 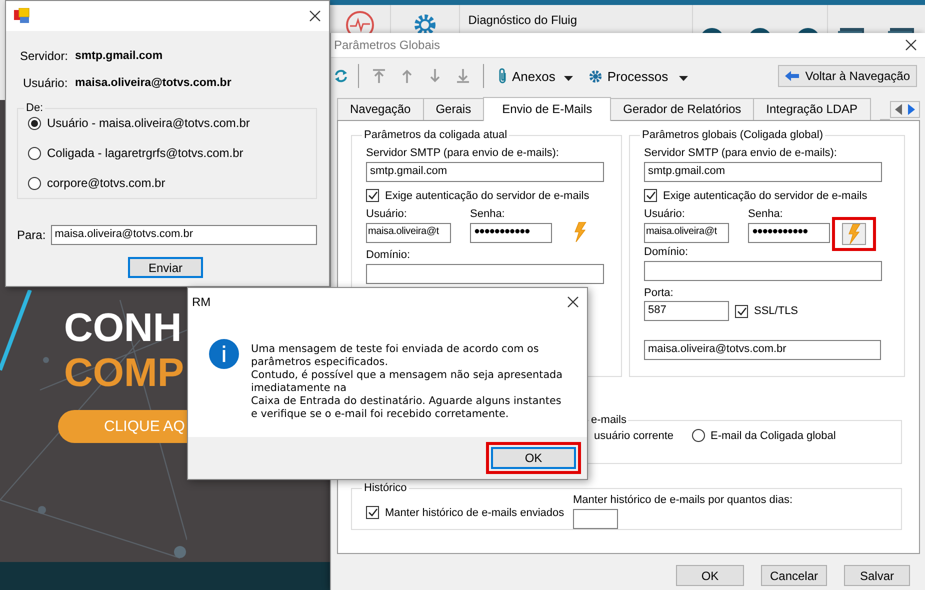 What do you see at coordinates (45, 56) in the screenshot?
I see `field-label: Servidor:` at bounding box center [45, 56].